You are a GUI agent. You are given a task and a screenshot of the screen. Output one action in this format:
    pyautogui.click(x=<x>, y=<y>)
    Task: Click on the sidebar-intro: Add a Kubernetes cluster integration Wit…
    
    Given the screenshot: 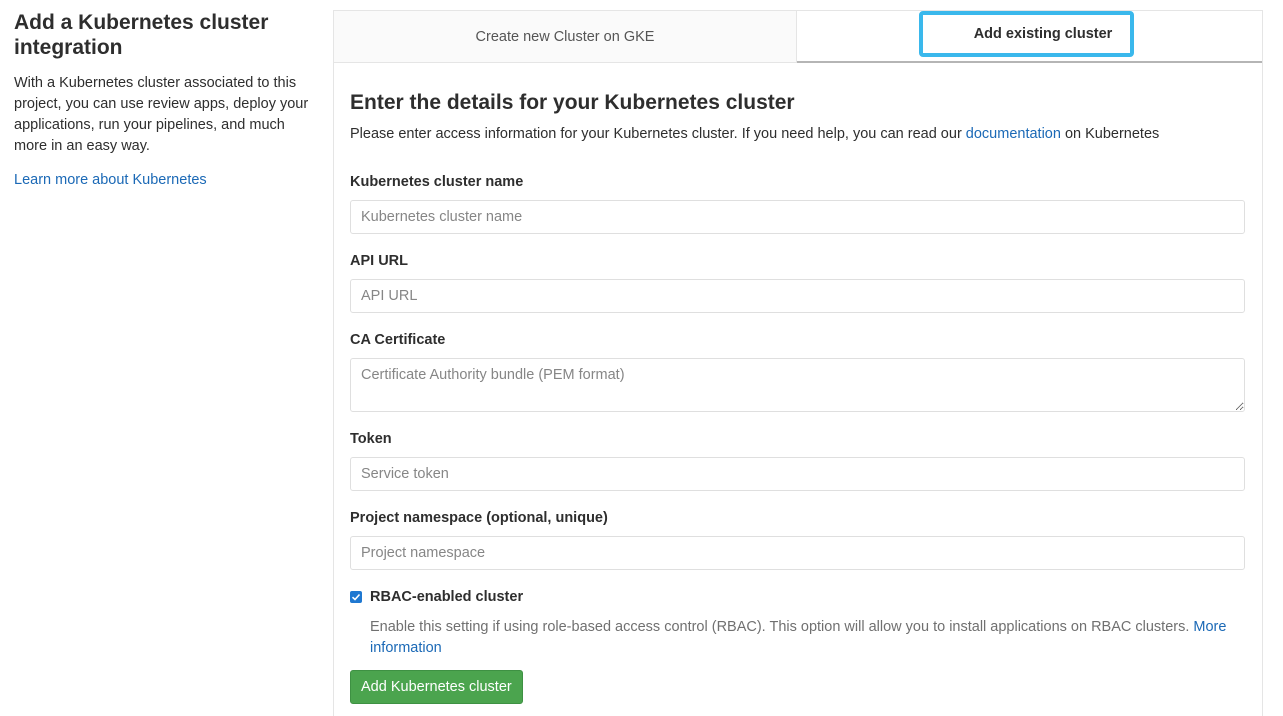 What is the action you would take?
    pyautogui.click(x=164, y=99)
    